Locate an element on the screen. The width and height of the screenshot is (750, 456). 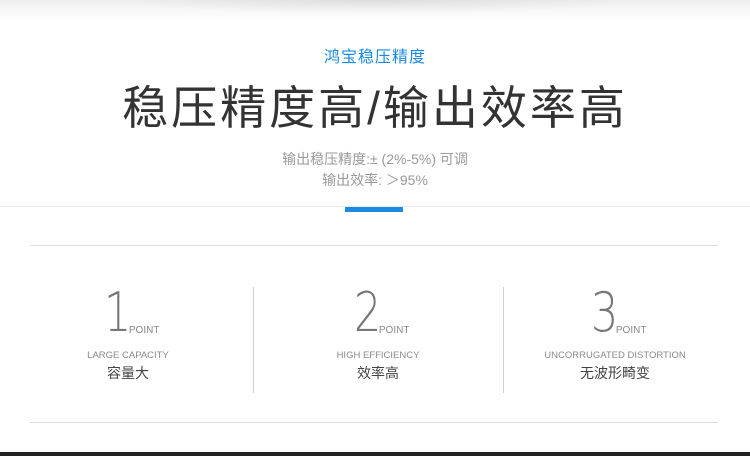
feature-number: 3 is located at coordinates (604, 312).